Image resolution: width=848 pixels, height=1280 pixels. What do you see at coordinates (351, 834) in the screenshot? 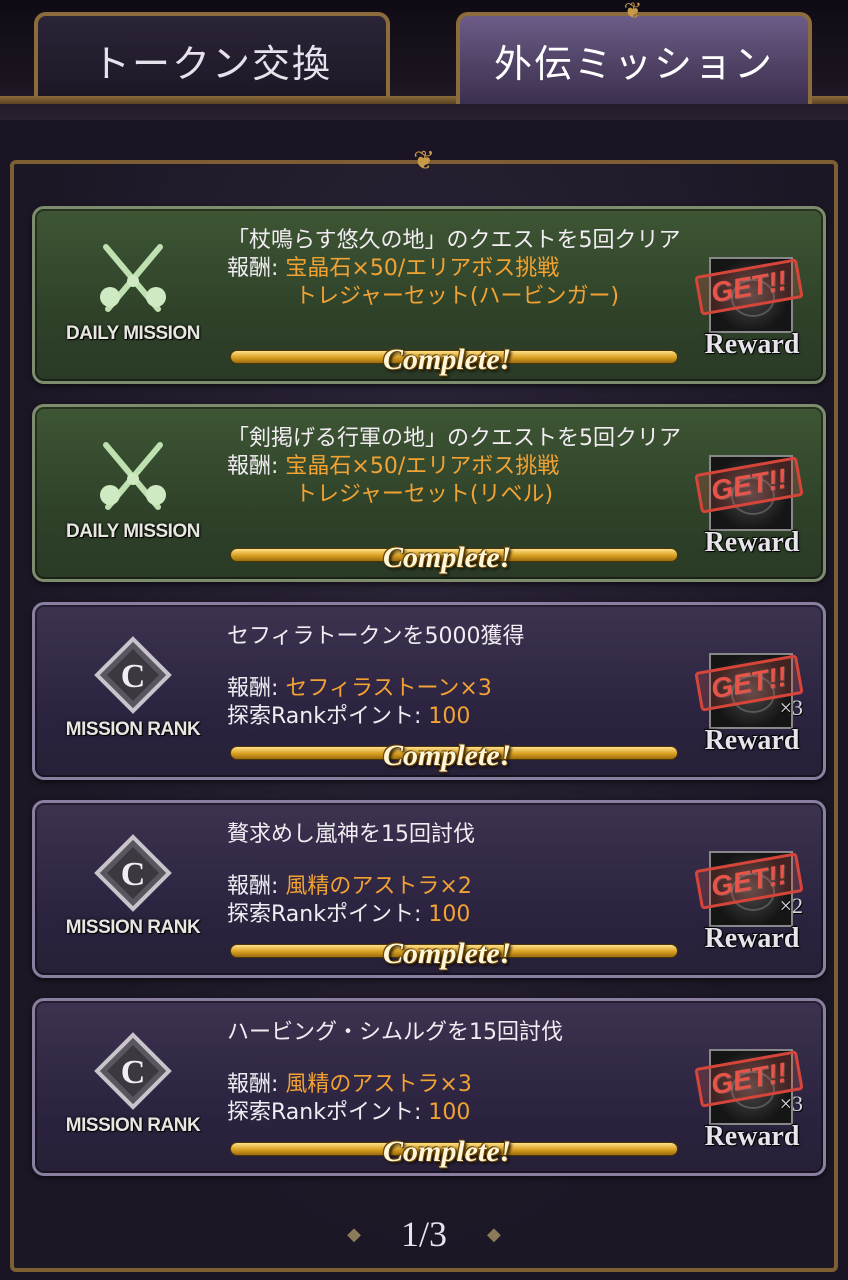
I see `mission-title: 贅求めし嵐神を15回討伐` at bounding box center [351, 834].